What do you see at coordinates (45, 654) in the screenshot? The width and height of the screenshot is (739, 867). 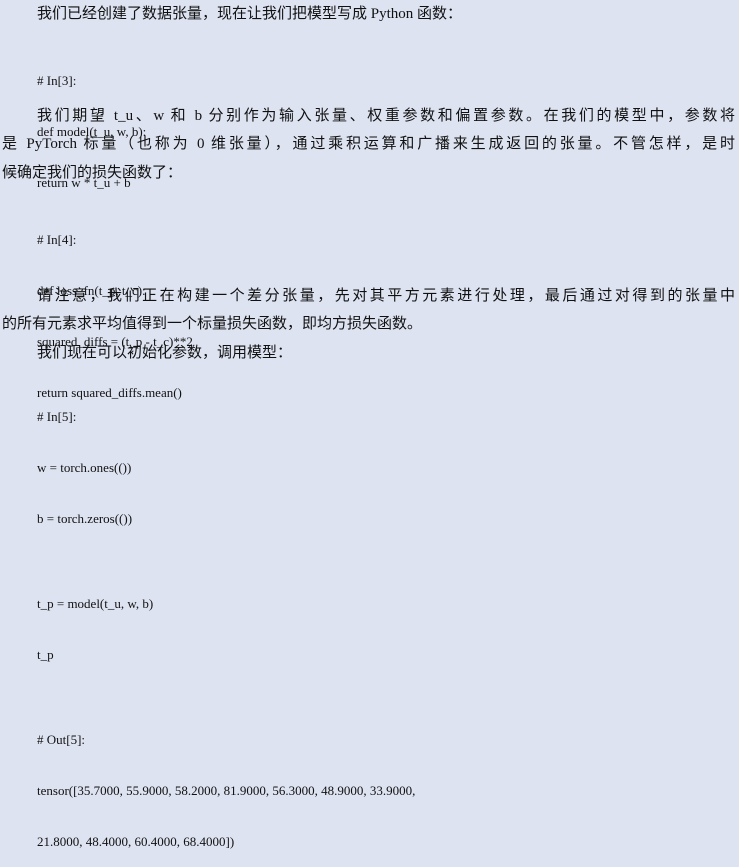 I see `code-line: t_p` at bounding box center [45, 654].